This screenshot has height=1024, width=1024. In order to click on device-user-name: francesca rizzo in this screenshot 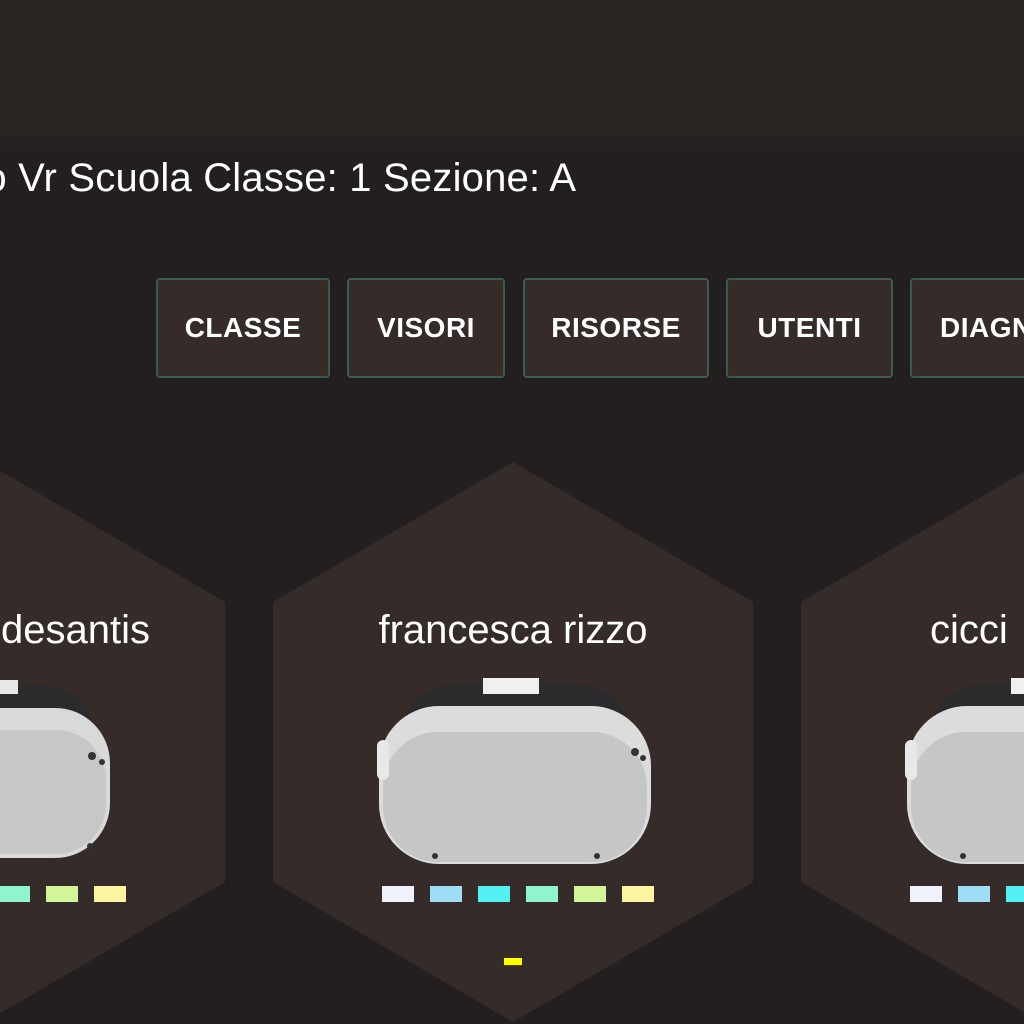, I will do `click(513, 630)`.